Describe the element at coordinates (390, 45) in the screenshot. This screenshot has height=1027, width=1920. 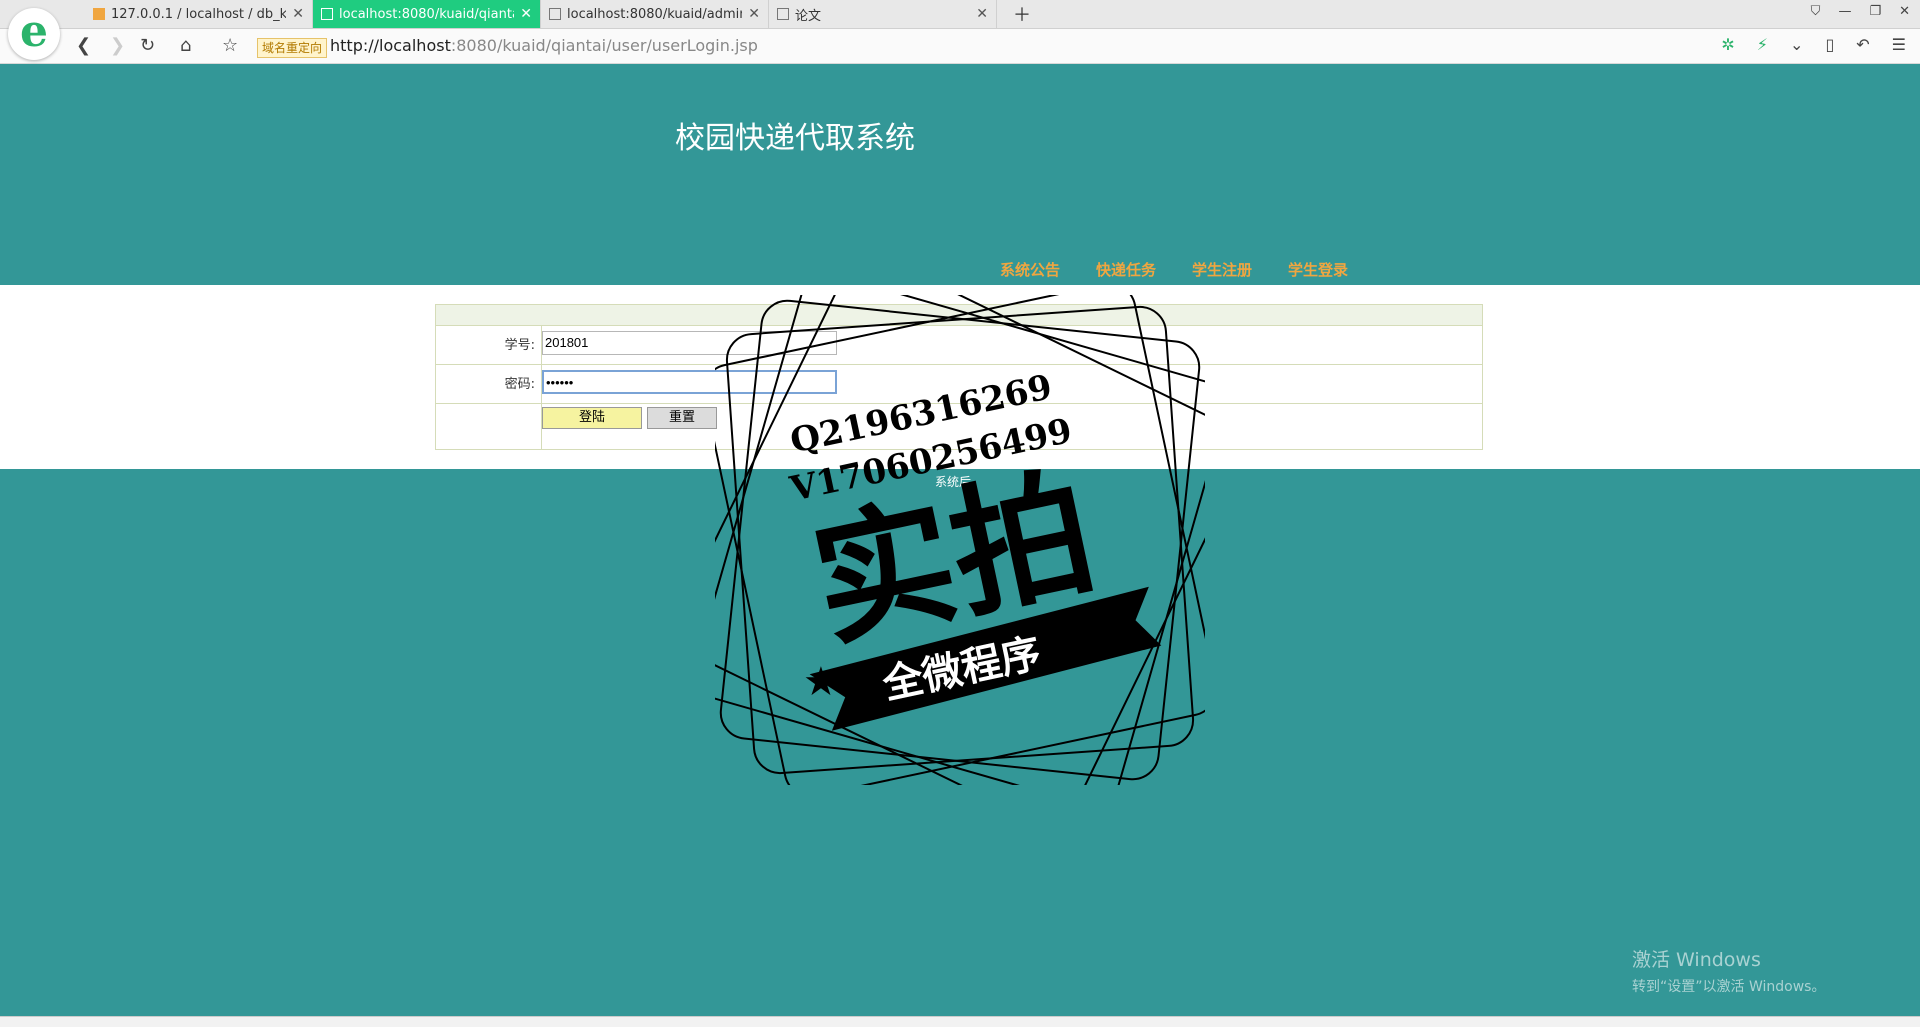
I see `url-host: http://localhost` at that location.